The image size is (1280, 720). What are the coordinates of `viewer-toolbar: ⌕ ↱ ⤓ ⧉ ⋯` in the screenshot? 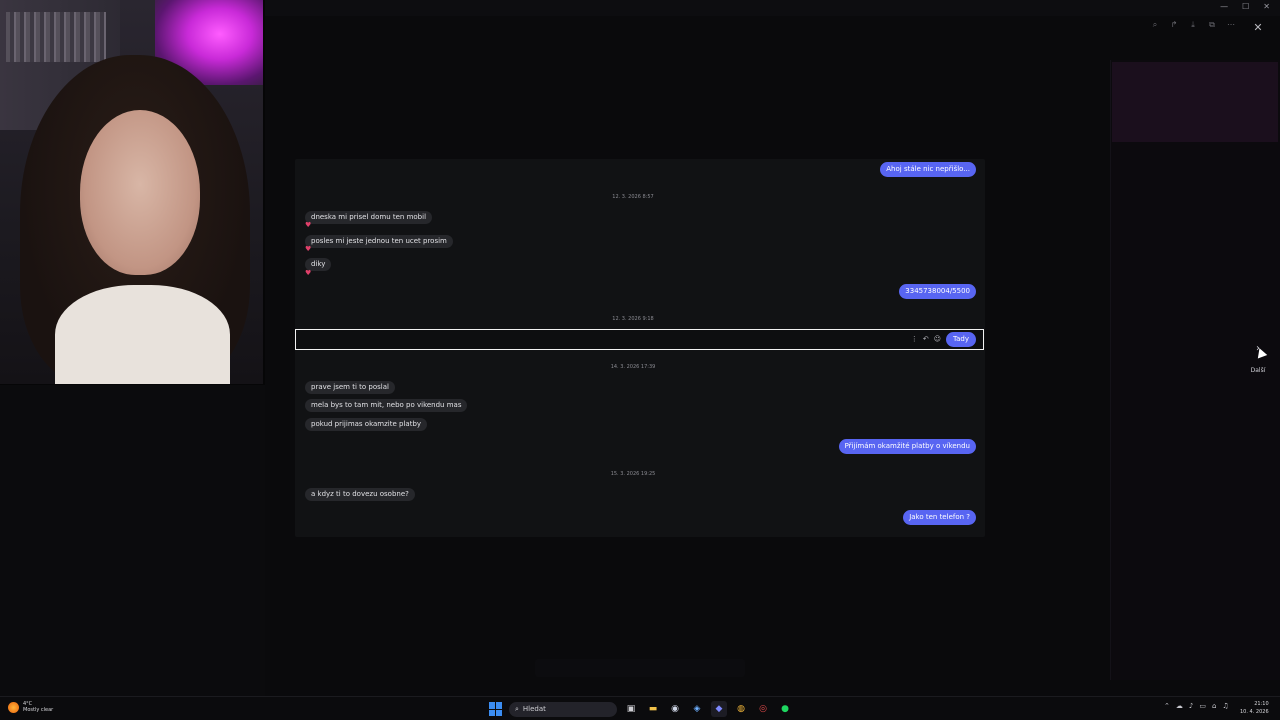 It's located at (1193, 25).